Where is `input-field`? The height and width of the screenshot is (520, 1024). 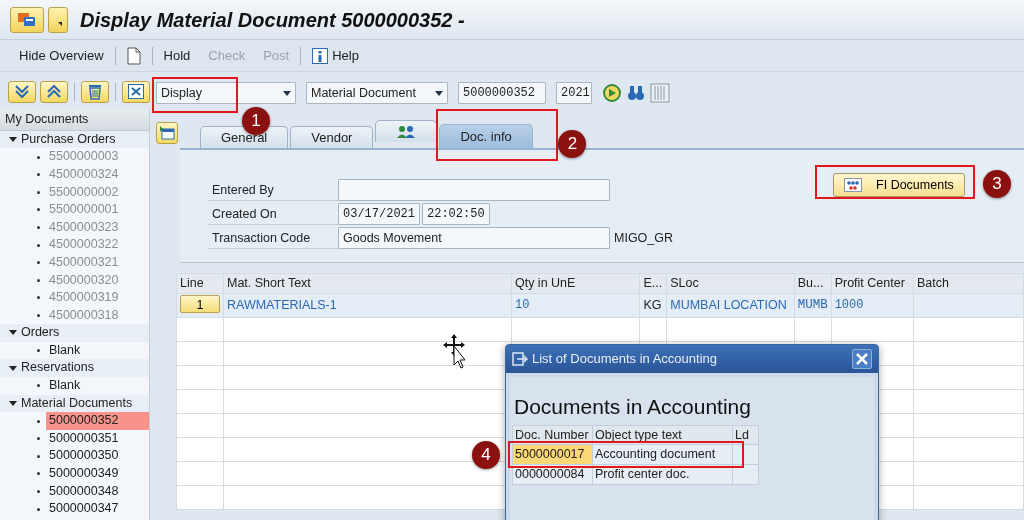
input-field is located at coordinates (474, 190).